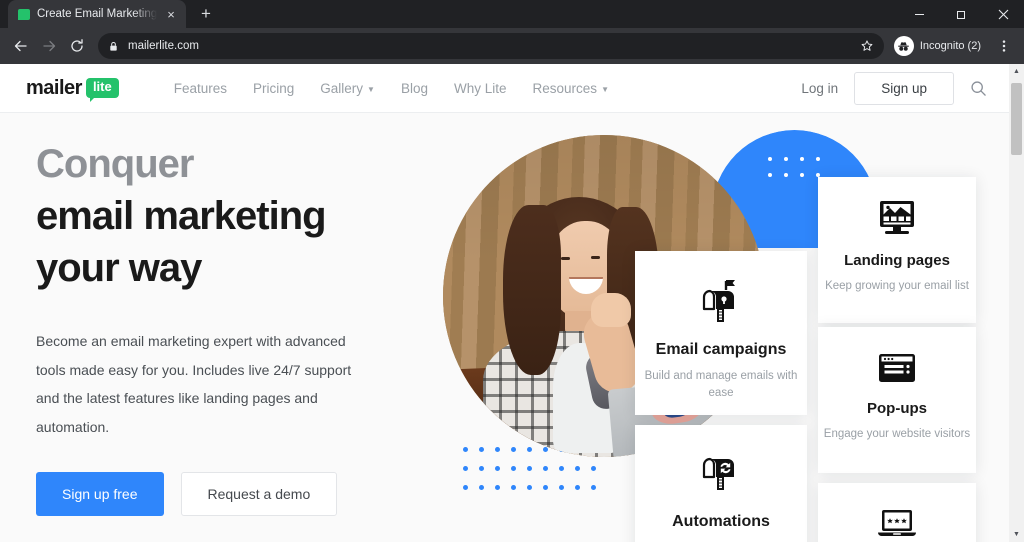 The height and width of the screenshot is (542, 1024). I want to click on nav-label: Blog, so click(414, 88).